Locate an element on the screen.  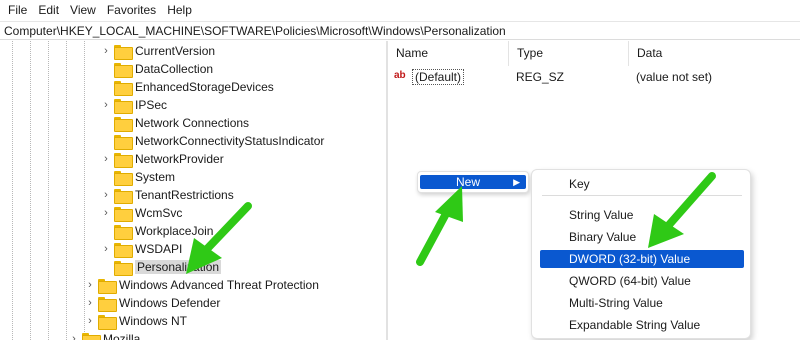
tree-item-label: Windows NT is located at coordinates (153, 321).